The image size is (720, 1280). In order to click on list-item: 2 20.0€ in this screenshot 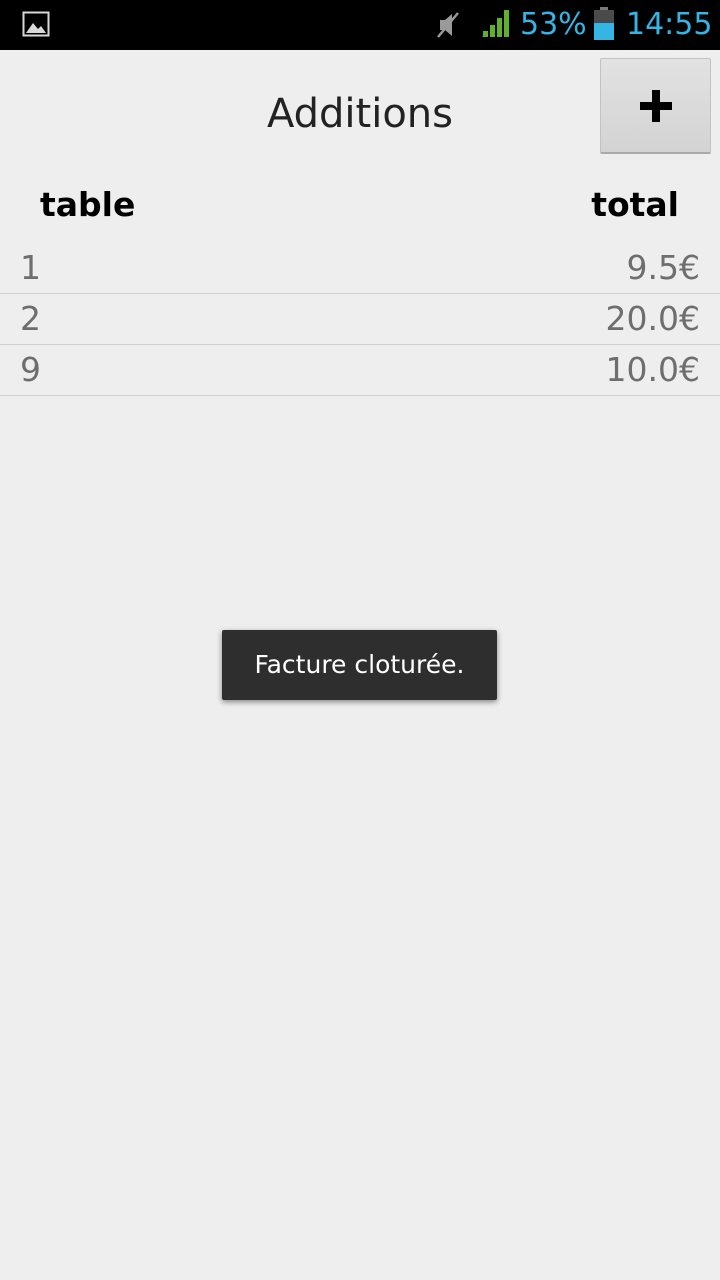, I will do `click(360, 319)`.